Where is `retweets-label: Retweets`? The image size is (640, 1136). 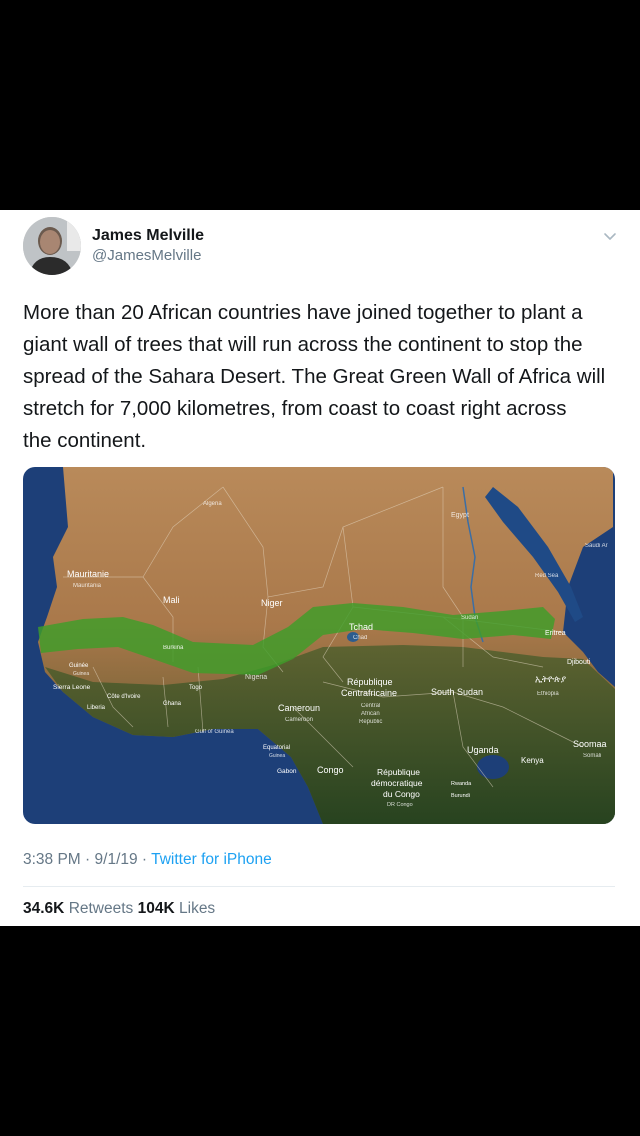 retweets-label: Retweets is located at coordinates (101, 908).